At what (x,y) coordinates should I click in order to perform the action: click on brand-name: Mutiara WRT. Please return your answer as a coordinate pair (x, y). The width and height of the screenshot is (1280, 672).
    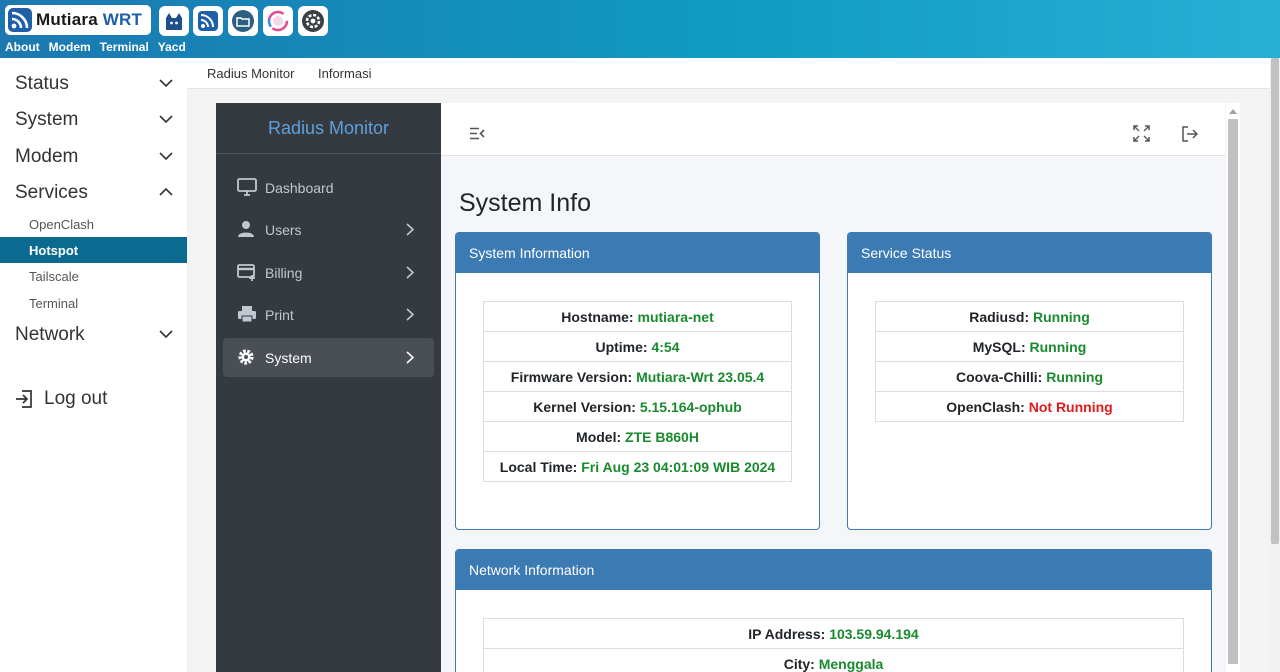
    Looking at the image, I should click on (89, 19).